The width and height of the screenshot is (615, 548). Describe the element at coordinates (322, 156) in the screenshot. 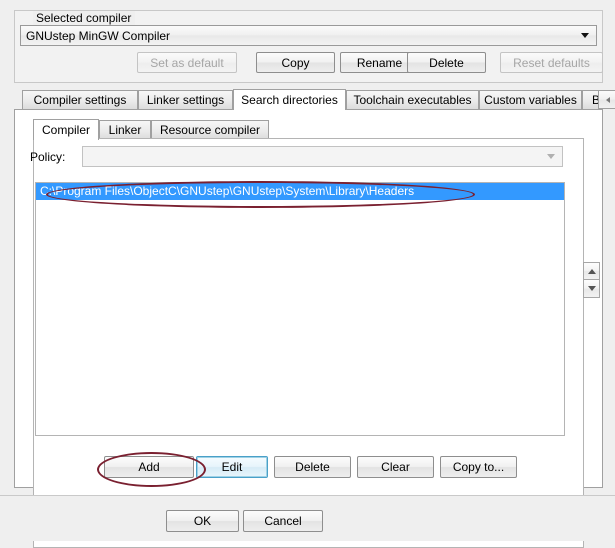

I see `policy-select` at that location.